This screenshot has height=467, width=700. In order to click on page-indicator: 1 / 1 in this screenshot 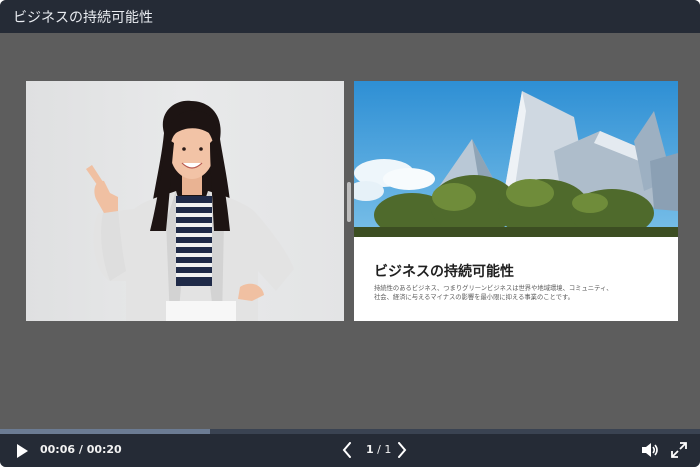, I will do `click(378, 449)`.